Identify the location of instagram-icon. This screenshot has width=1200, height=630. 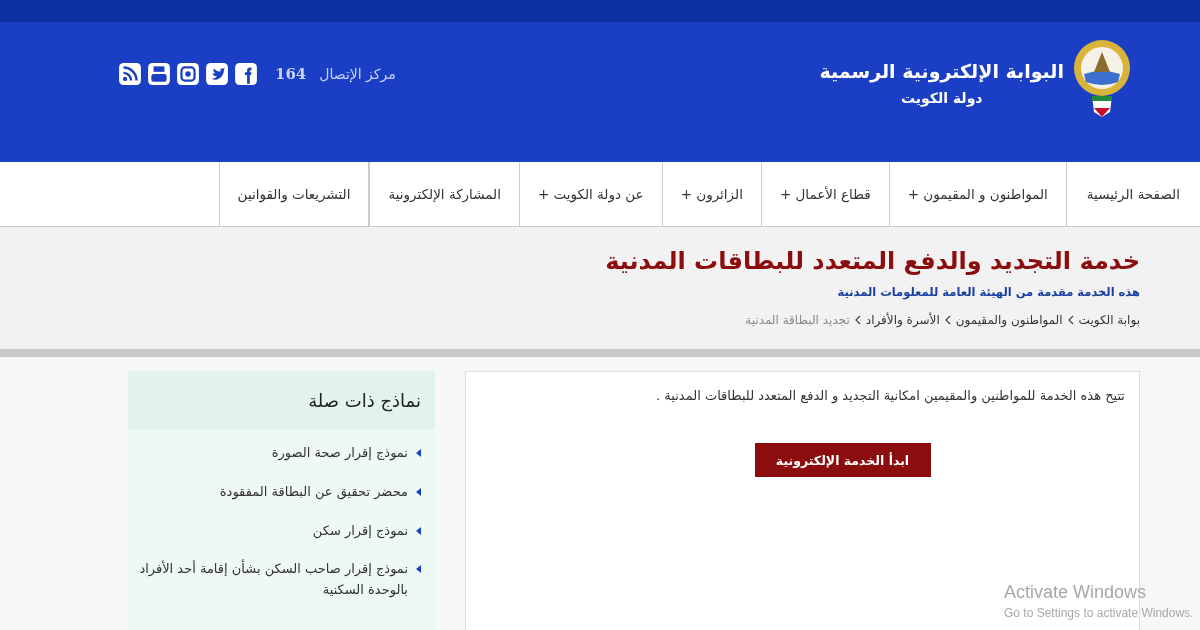
(188, 74).